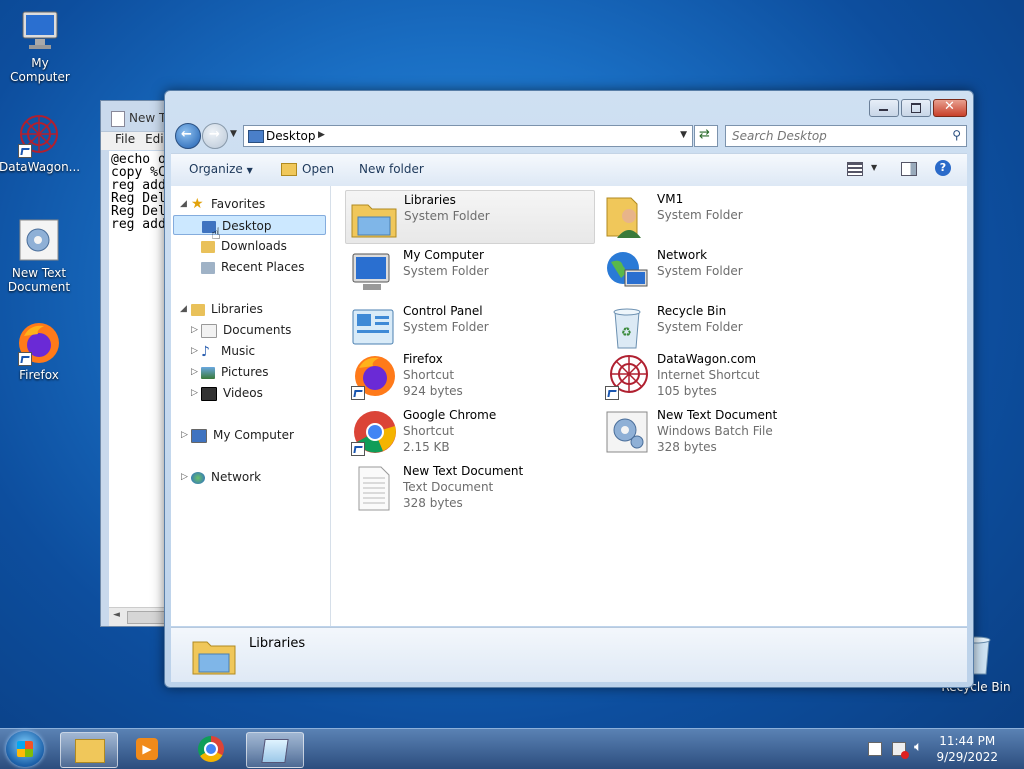 This screenshot has width=1024, height=769. I want to click on nav-item-pictures: Pictures, so click(235, 372).